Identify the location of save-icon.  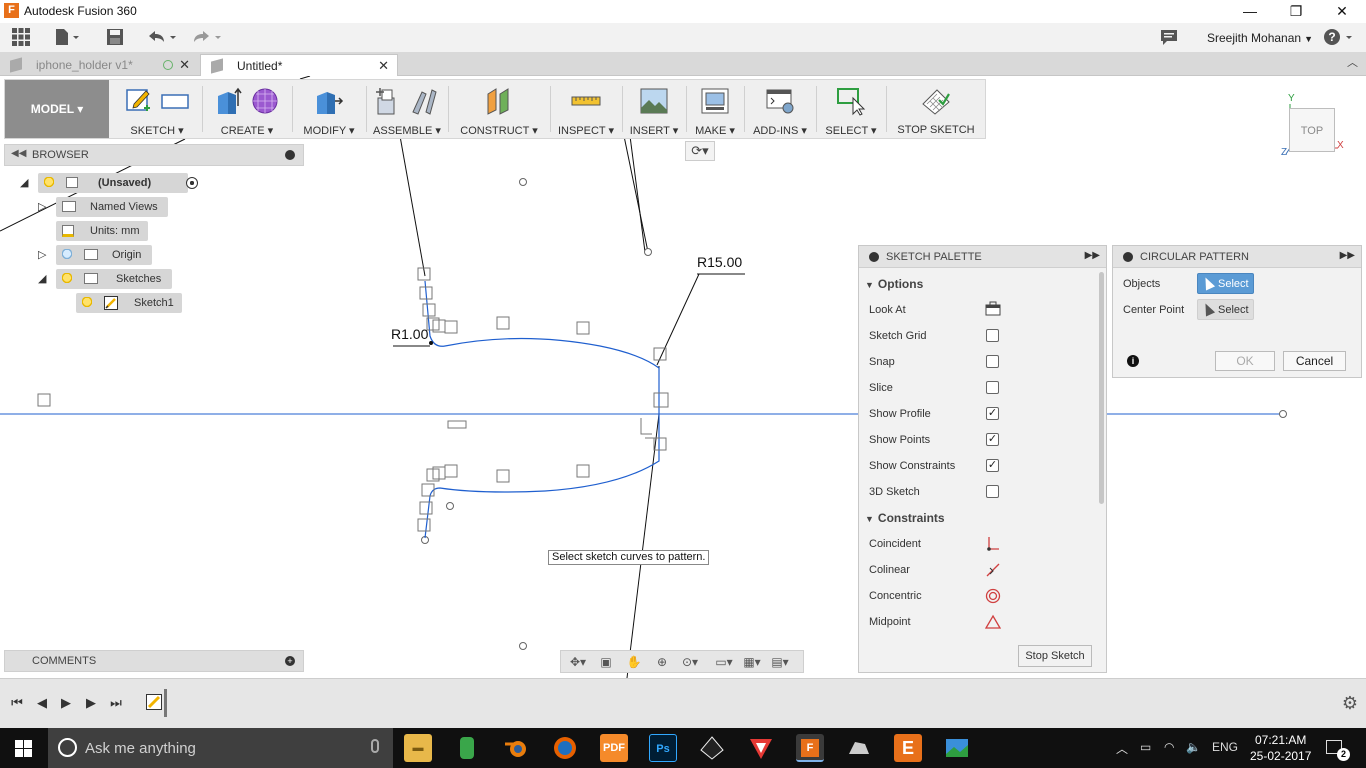
(115, 38).